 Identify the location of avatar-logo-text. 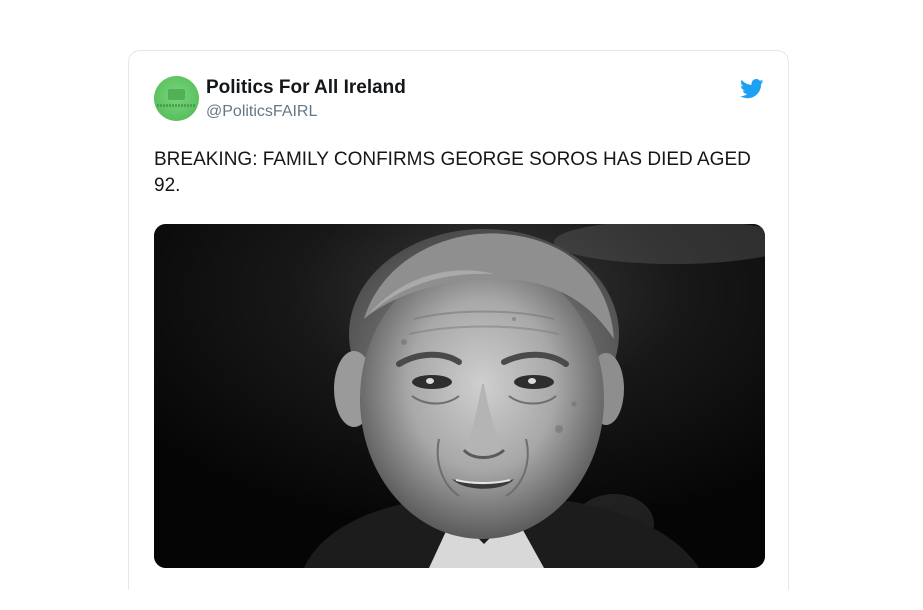
(176, 105).